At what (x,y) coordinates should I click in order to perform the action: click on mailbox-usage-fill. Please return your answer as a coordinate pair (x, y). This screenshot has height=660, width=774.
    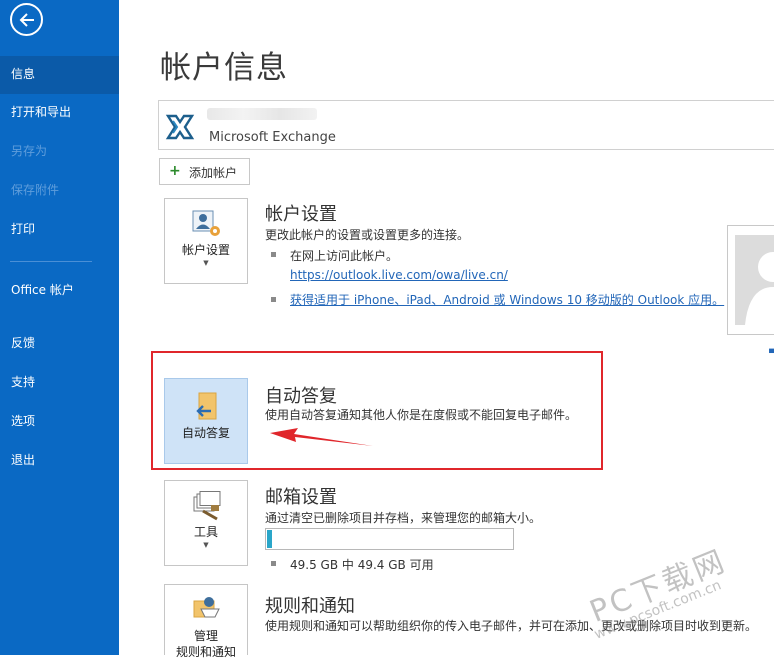
    Looking at the image, I should click on (269, 539).